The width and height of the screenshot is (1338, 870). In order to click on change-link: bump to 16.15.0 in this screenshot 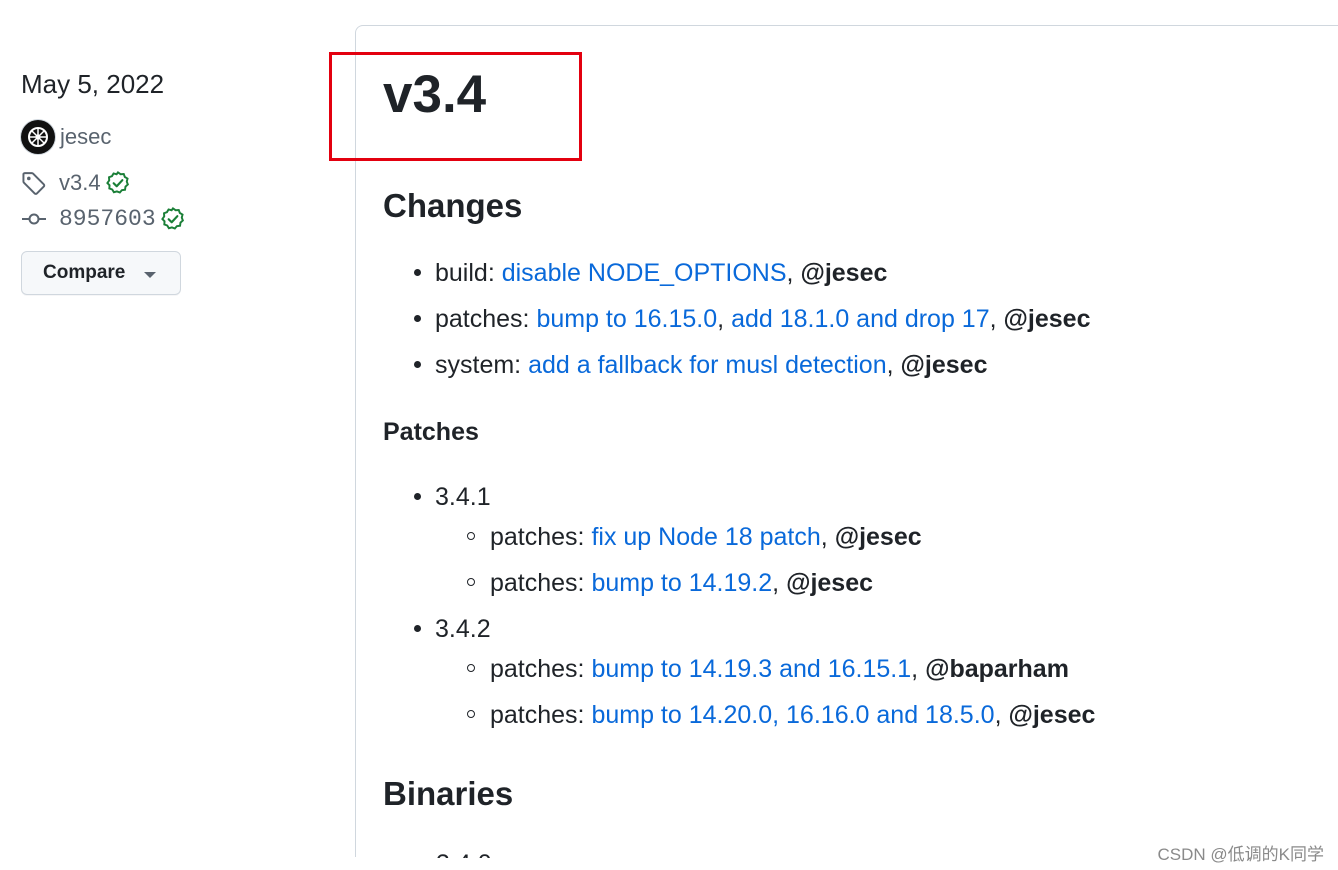, I will do `click(626, 319)`.